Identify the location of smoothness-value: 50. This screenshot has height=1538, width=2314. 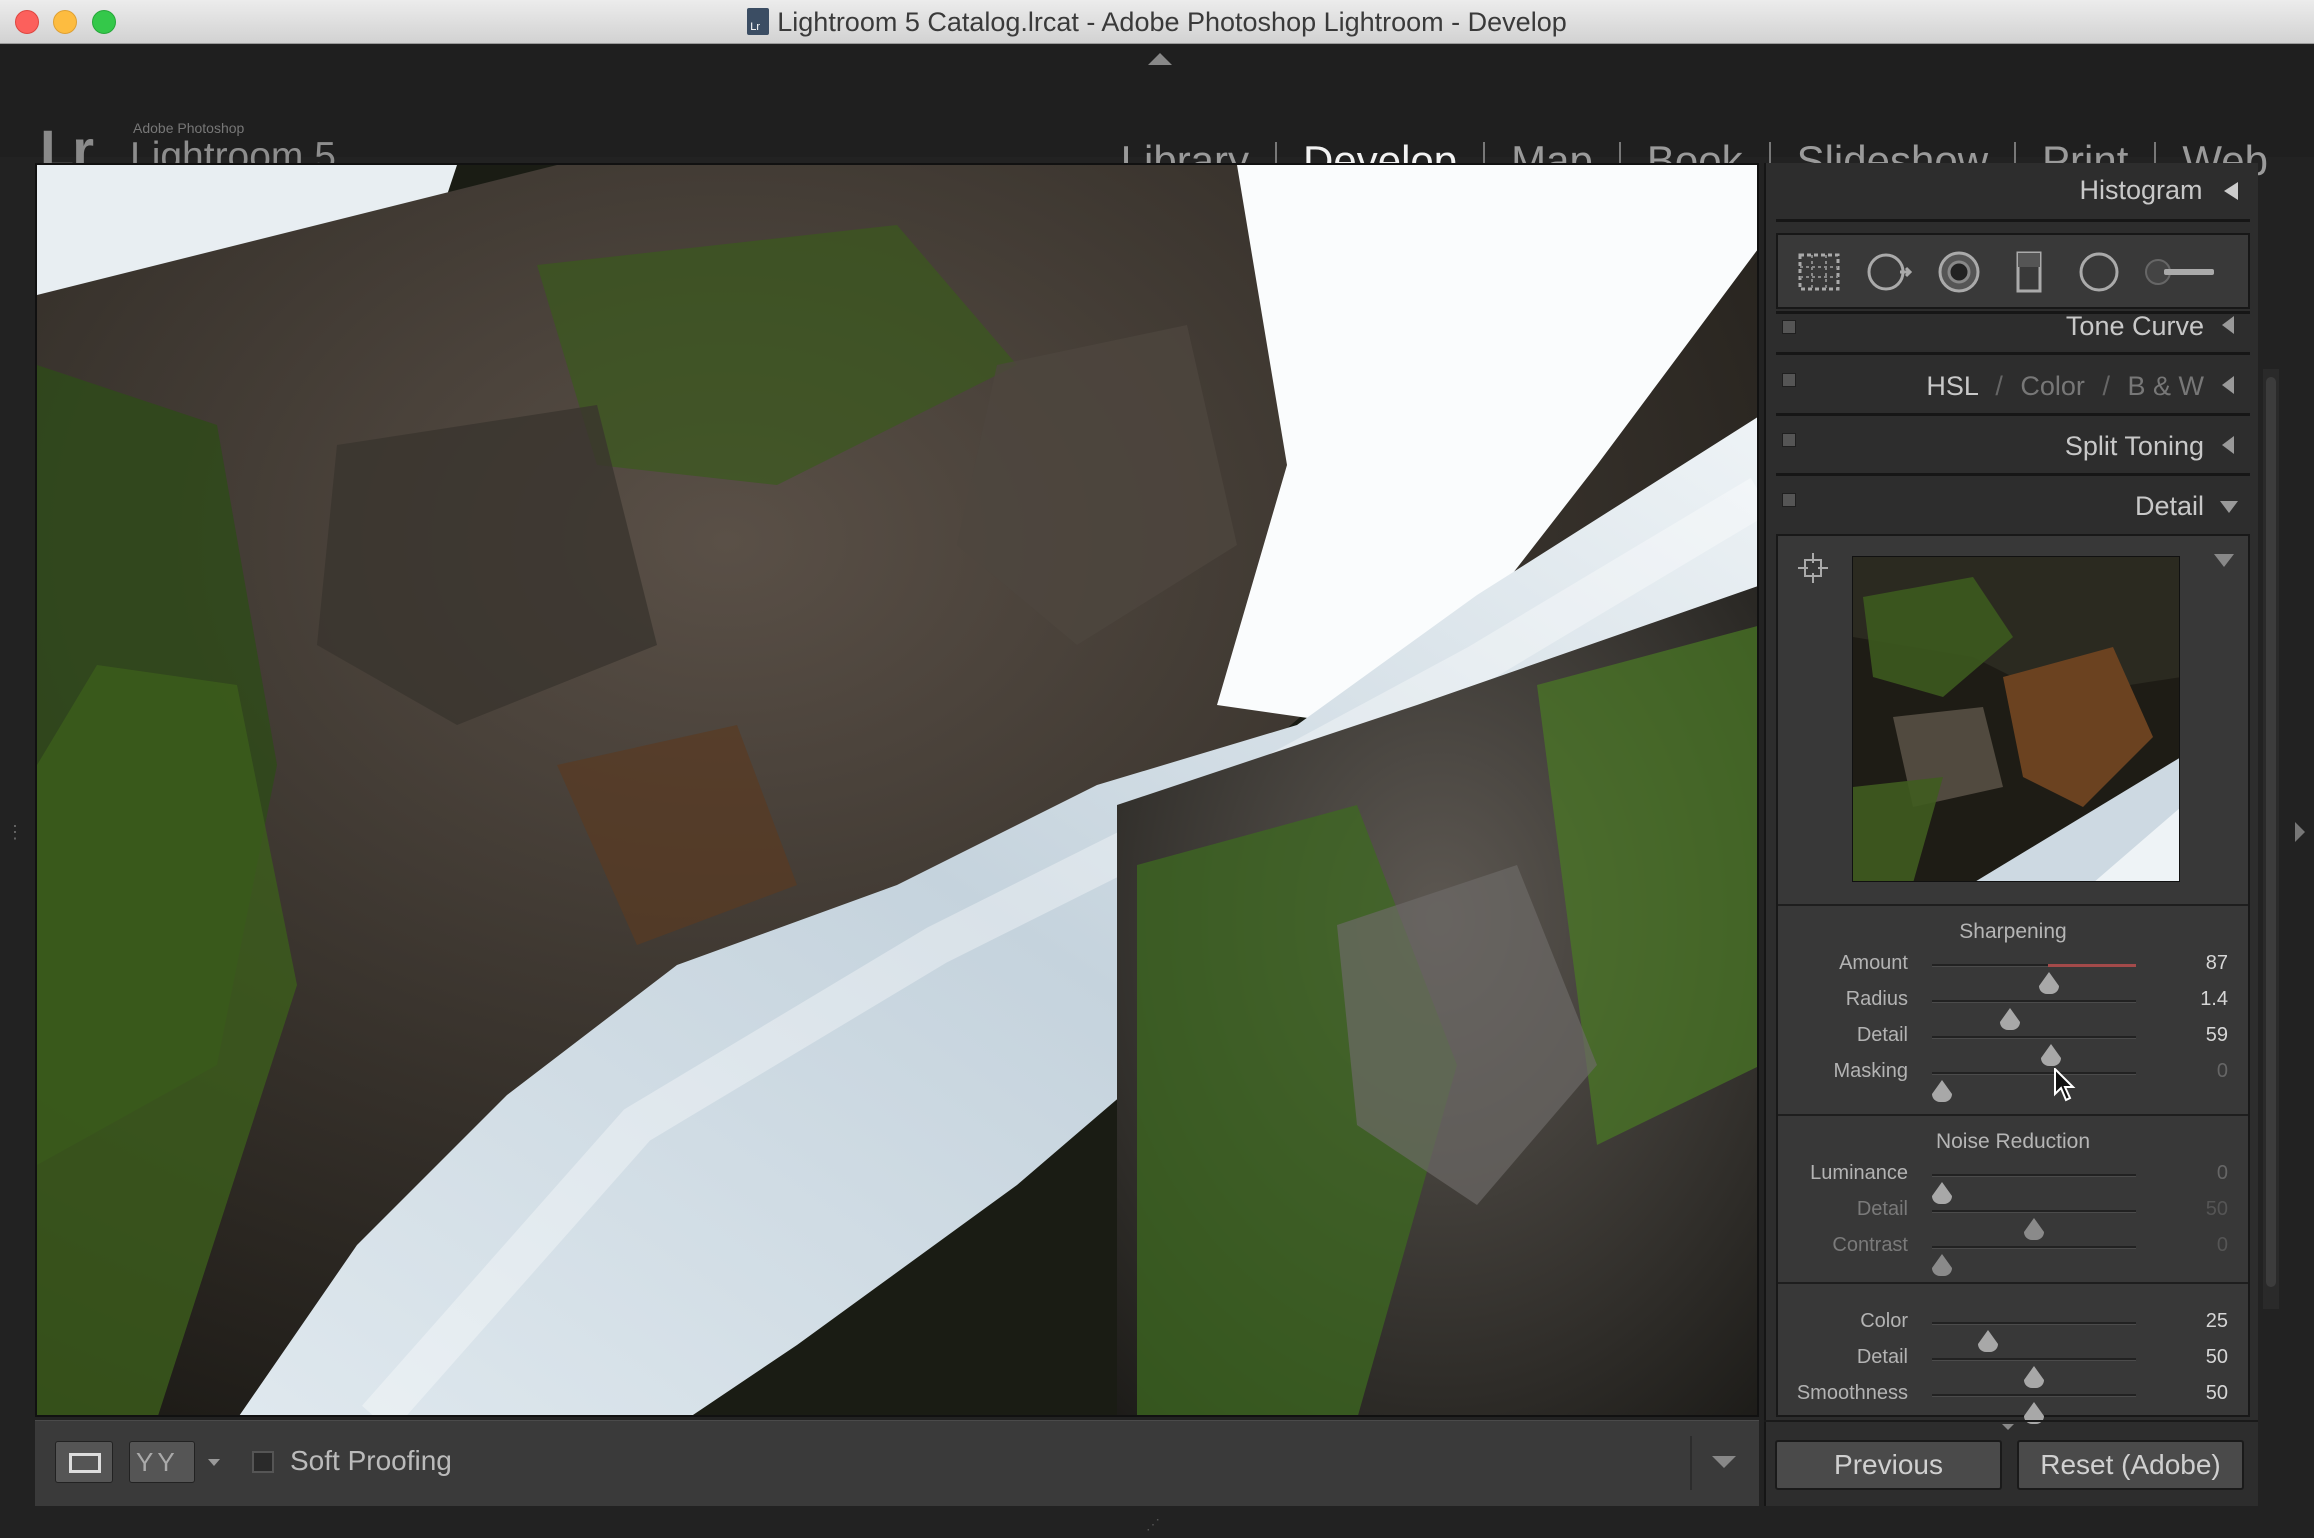
(2217, 1393).